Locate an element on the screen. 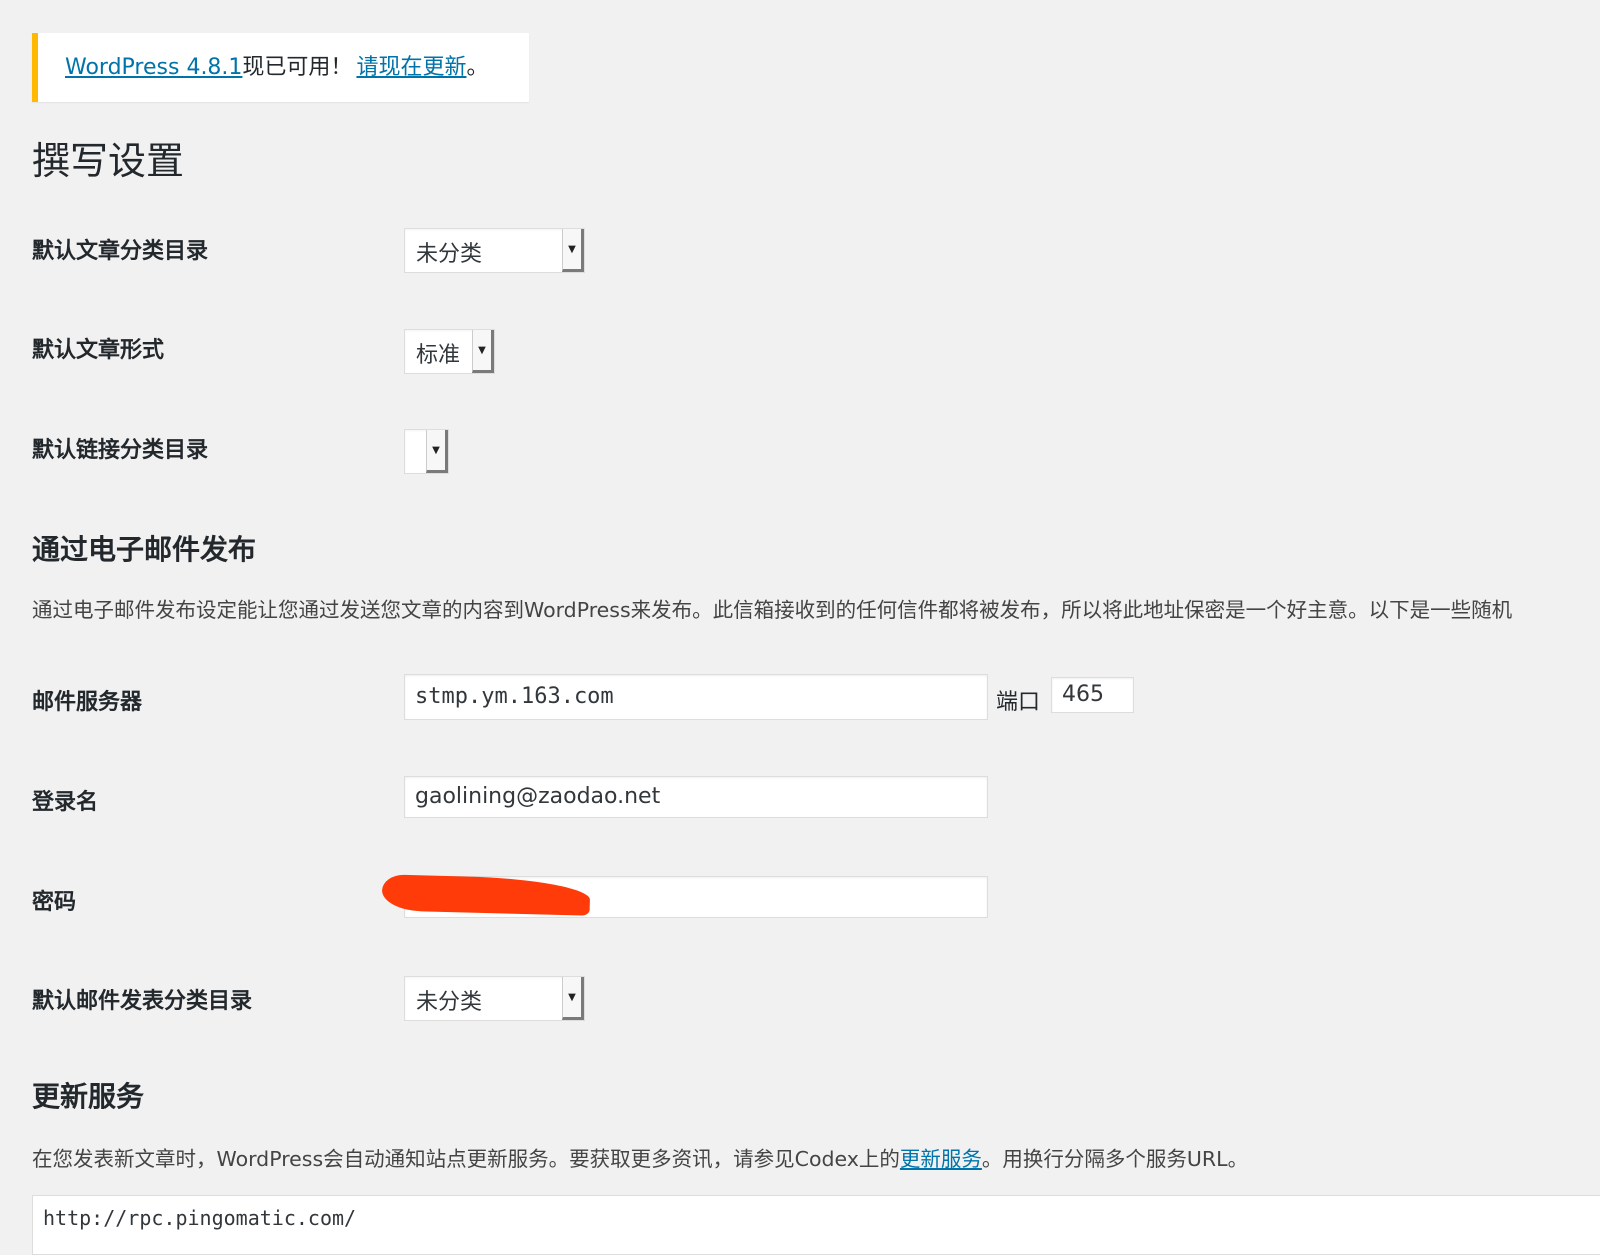 The image size is (1600, 1255). default-category-label: 默认文章分类目录 is located at coordinates (120, 251).